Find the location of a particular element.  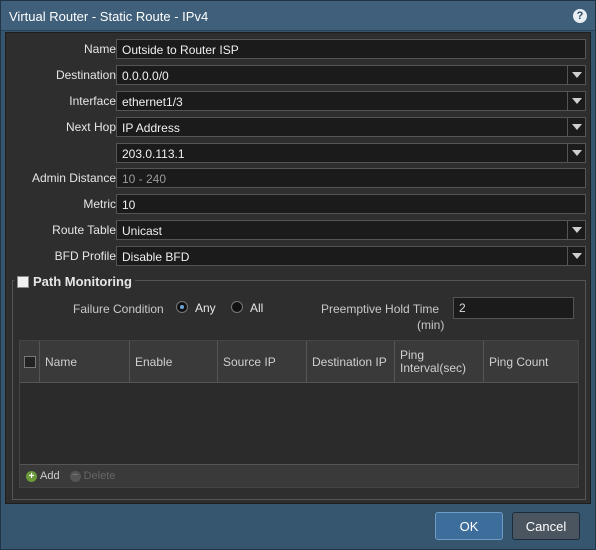

admin-distance-input: 10 - 240 is located at coordinates (351, 178).